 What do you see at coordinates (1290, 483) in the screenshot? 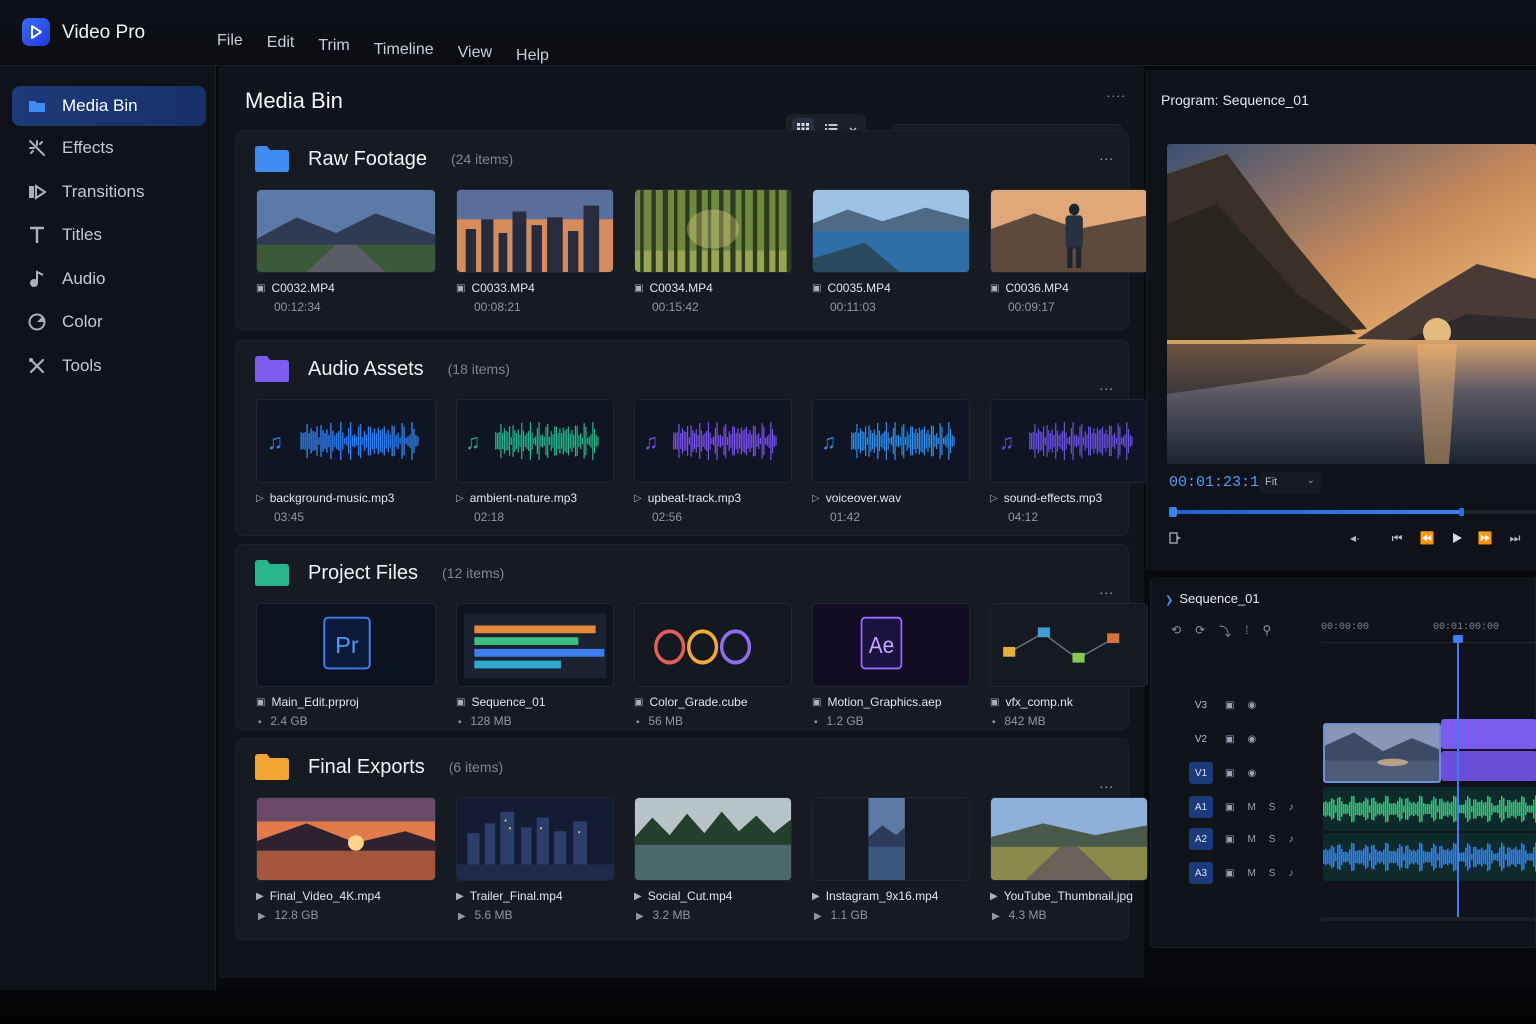
I see `zoom-select: Fit ⌄` at bounding box center [1290, 483].